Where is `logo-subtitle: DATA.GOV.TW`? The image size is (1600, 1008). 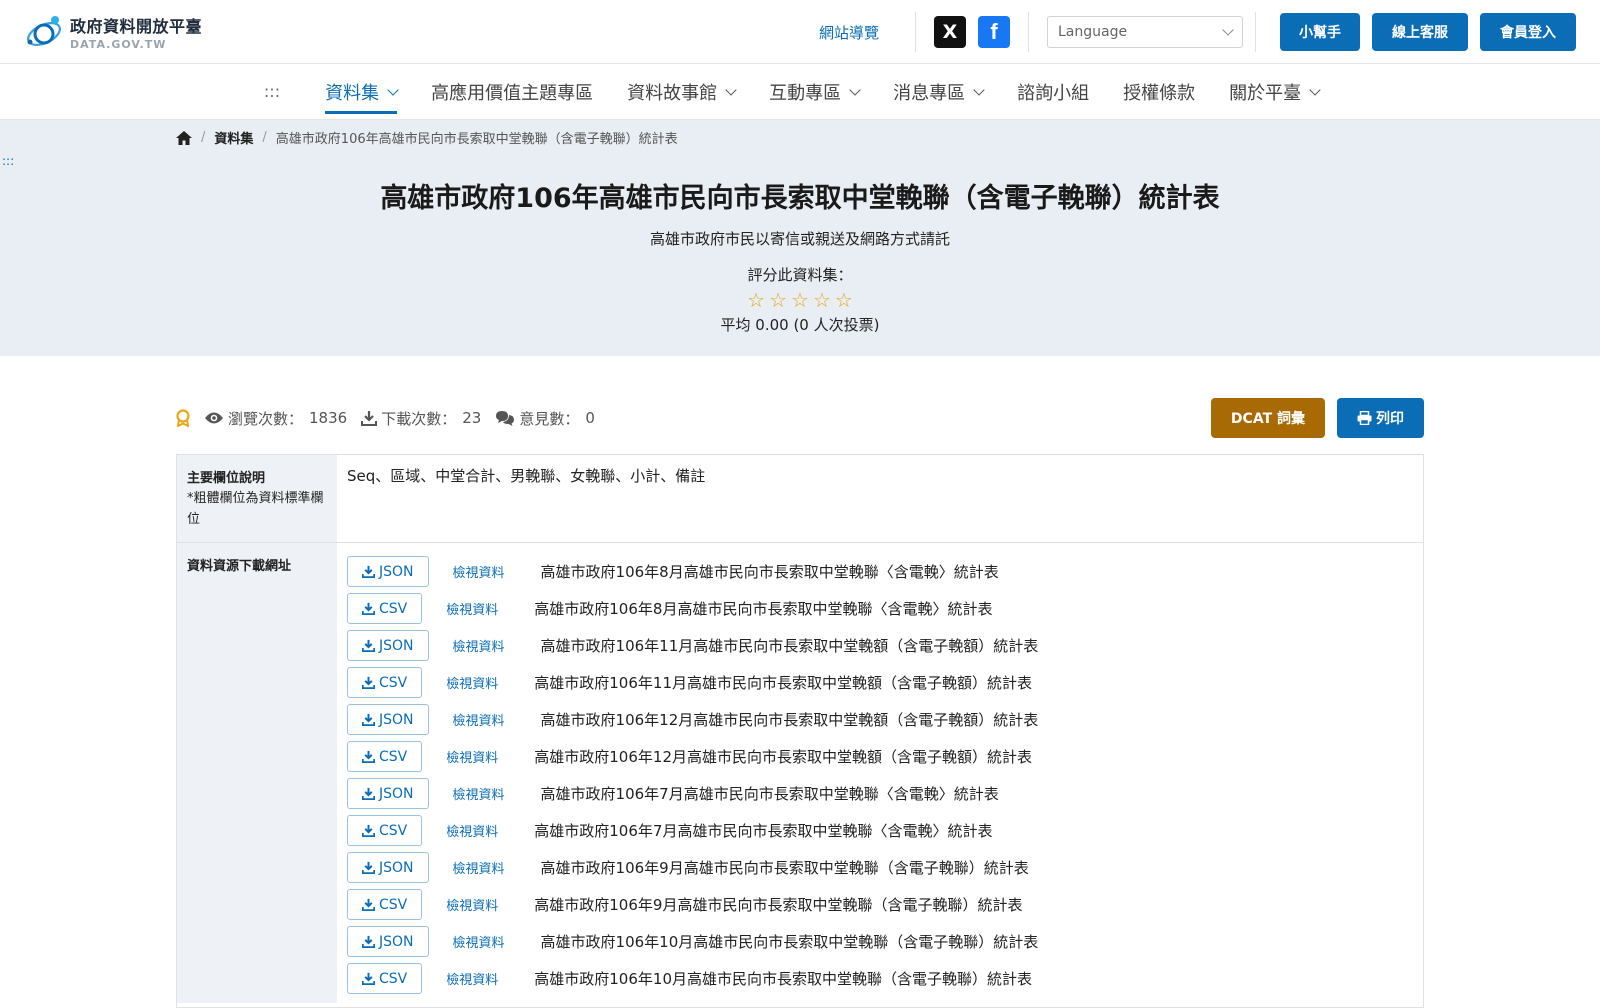 logo-subtitle: DATA.GOV.TW is located at coordinates (118, 44).